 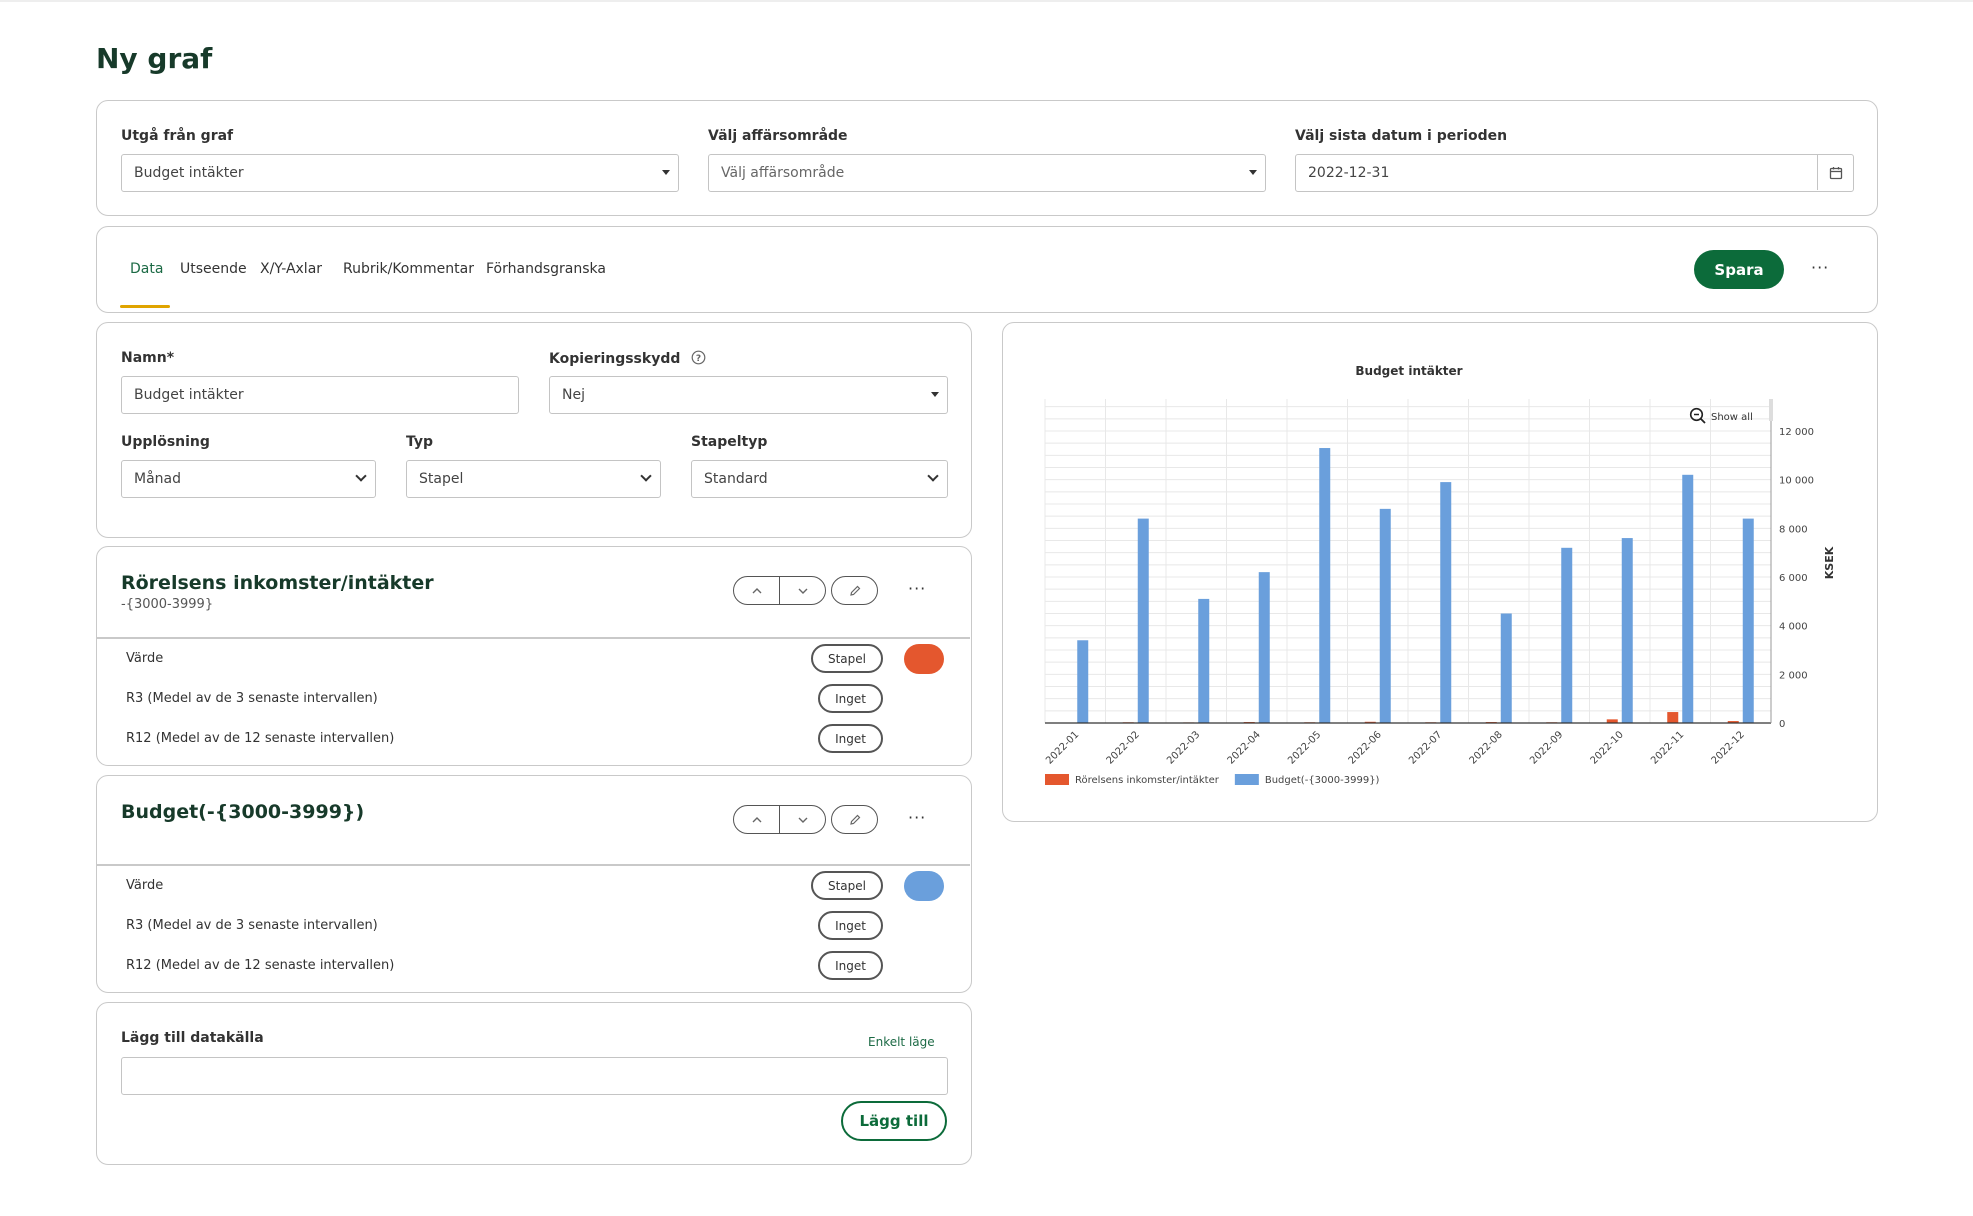 I want to click on type-select: Stapel, so click(x=533, y=479).